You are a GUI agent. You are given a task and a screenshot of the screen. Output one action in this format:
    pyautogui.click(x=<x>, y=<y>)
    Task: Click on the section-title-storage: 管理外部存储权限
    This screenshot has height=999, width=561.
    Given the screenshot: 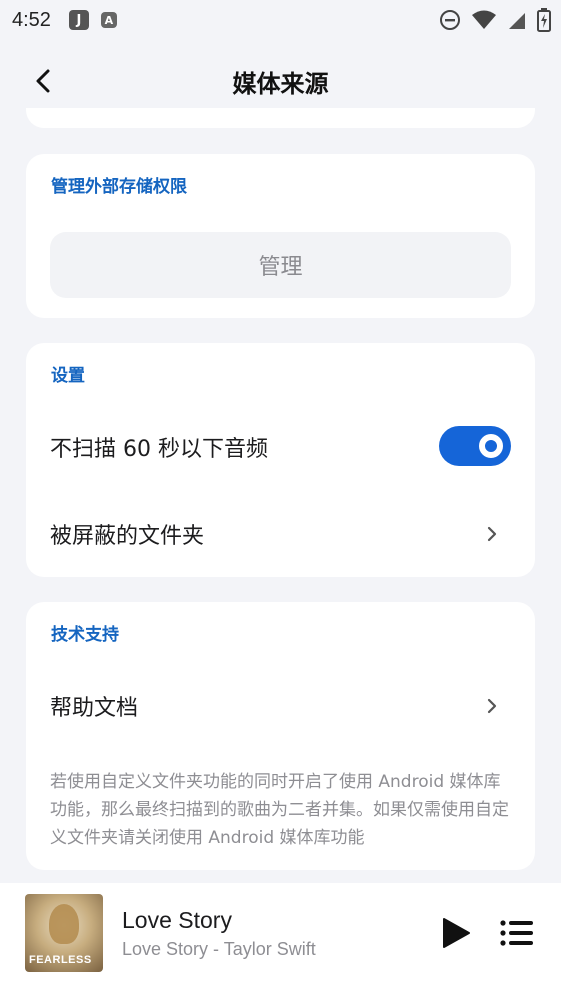 What is the action you would take?
    pyautogui.click(x=119, y=187)
    